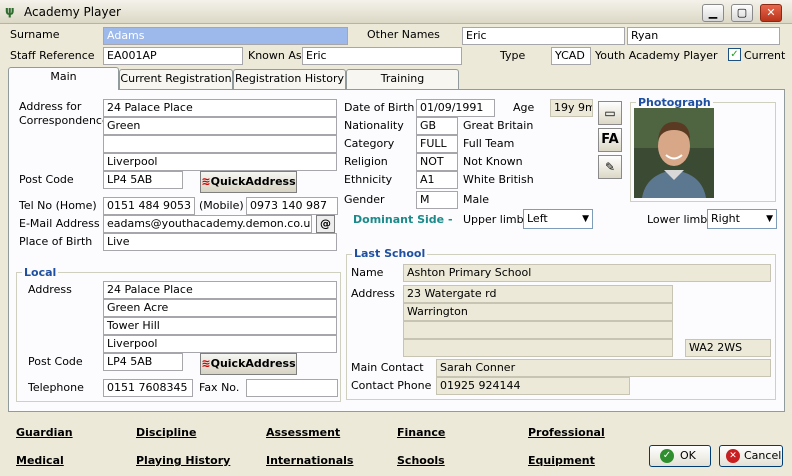 The image size is (792, 476). Describe the element at coordinates (587, 273) in the screenshot. I see `school-name-field: Ashton Primary School` at that location.